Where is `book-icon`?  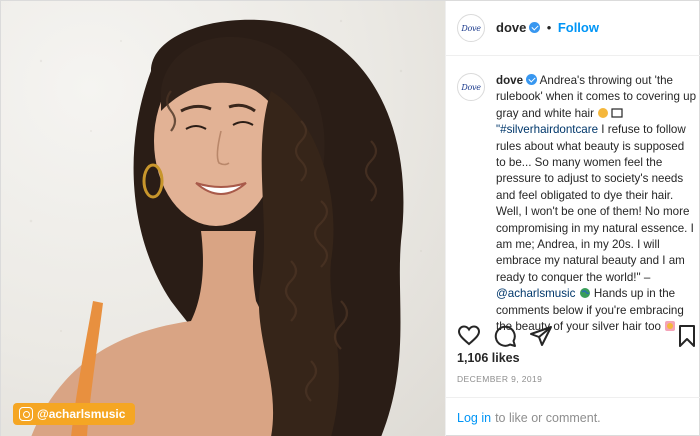 book-icon is located at coordinates (617, 113).